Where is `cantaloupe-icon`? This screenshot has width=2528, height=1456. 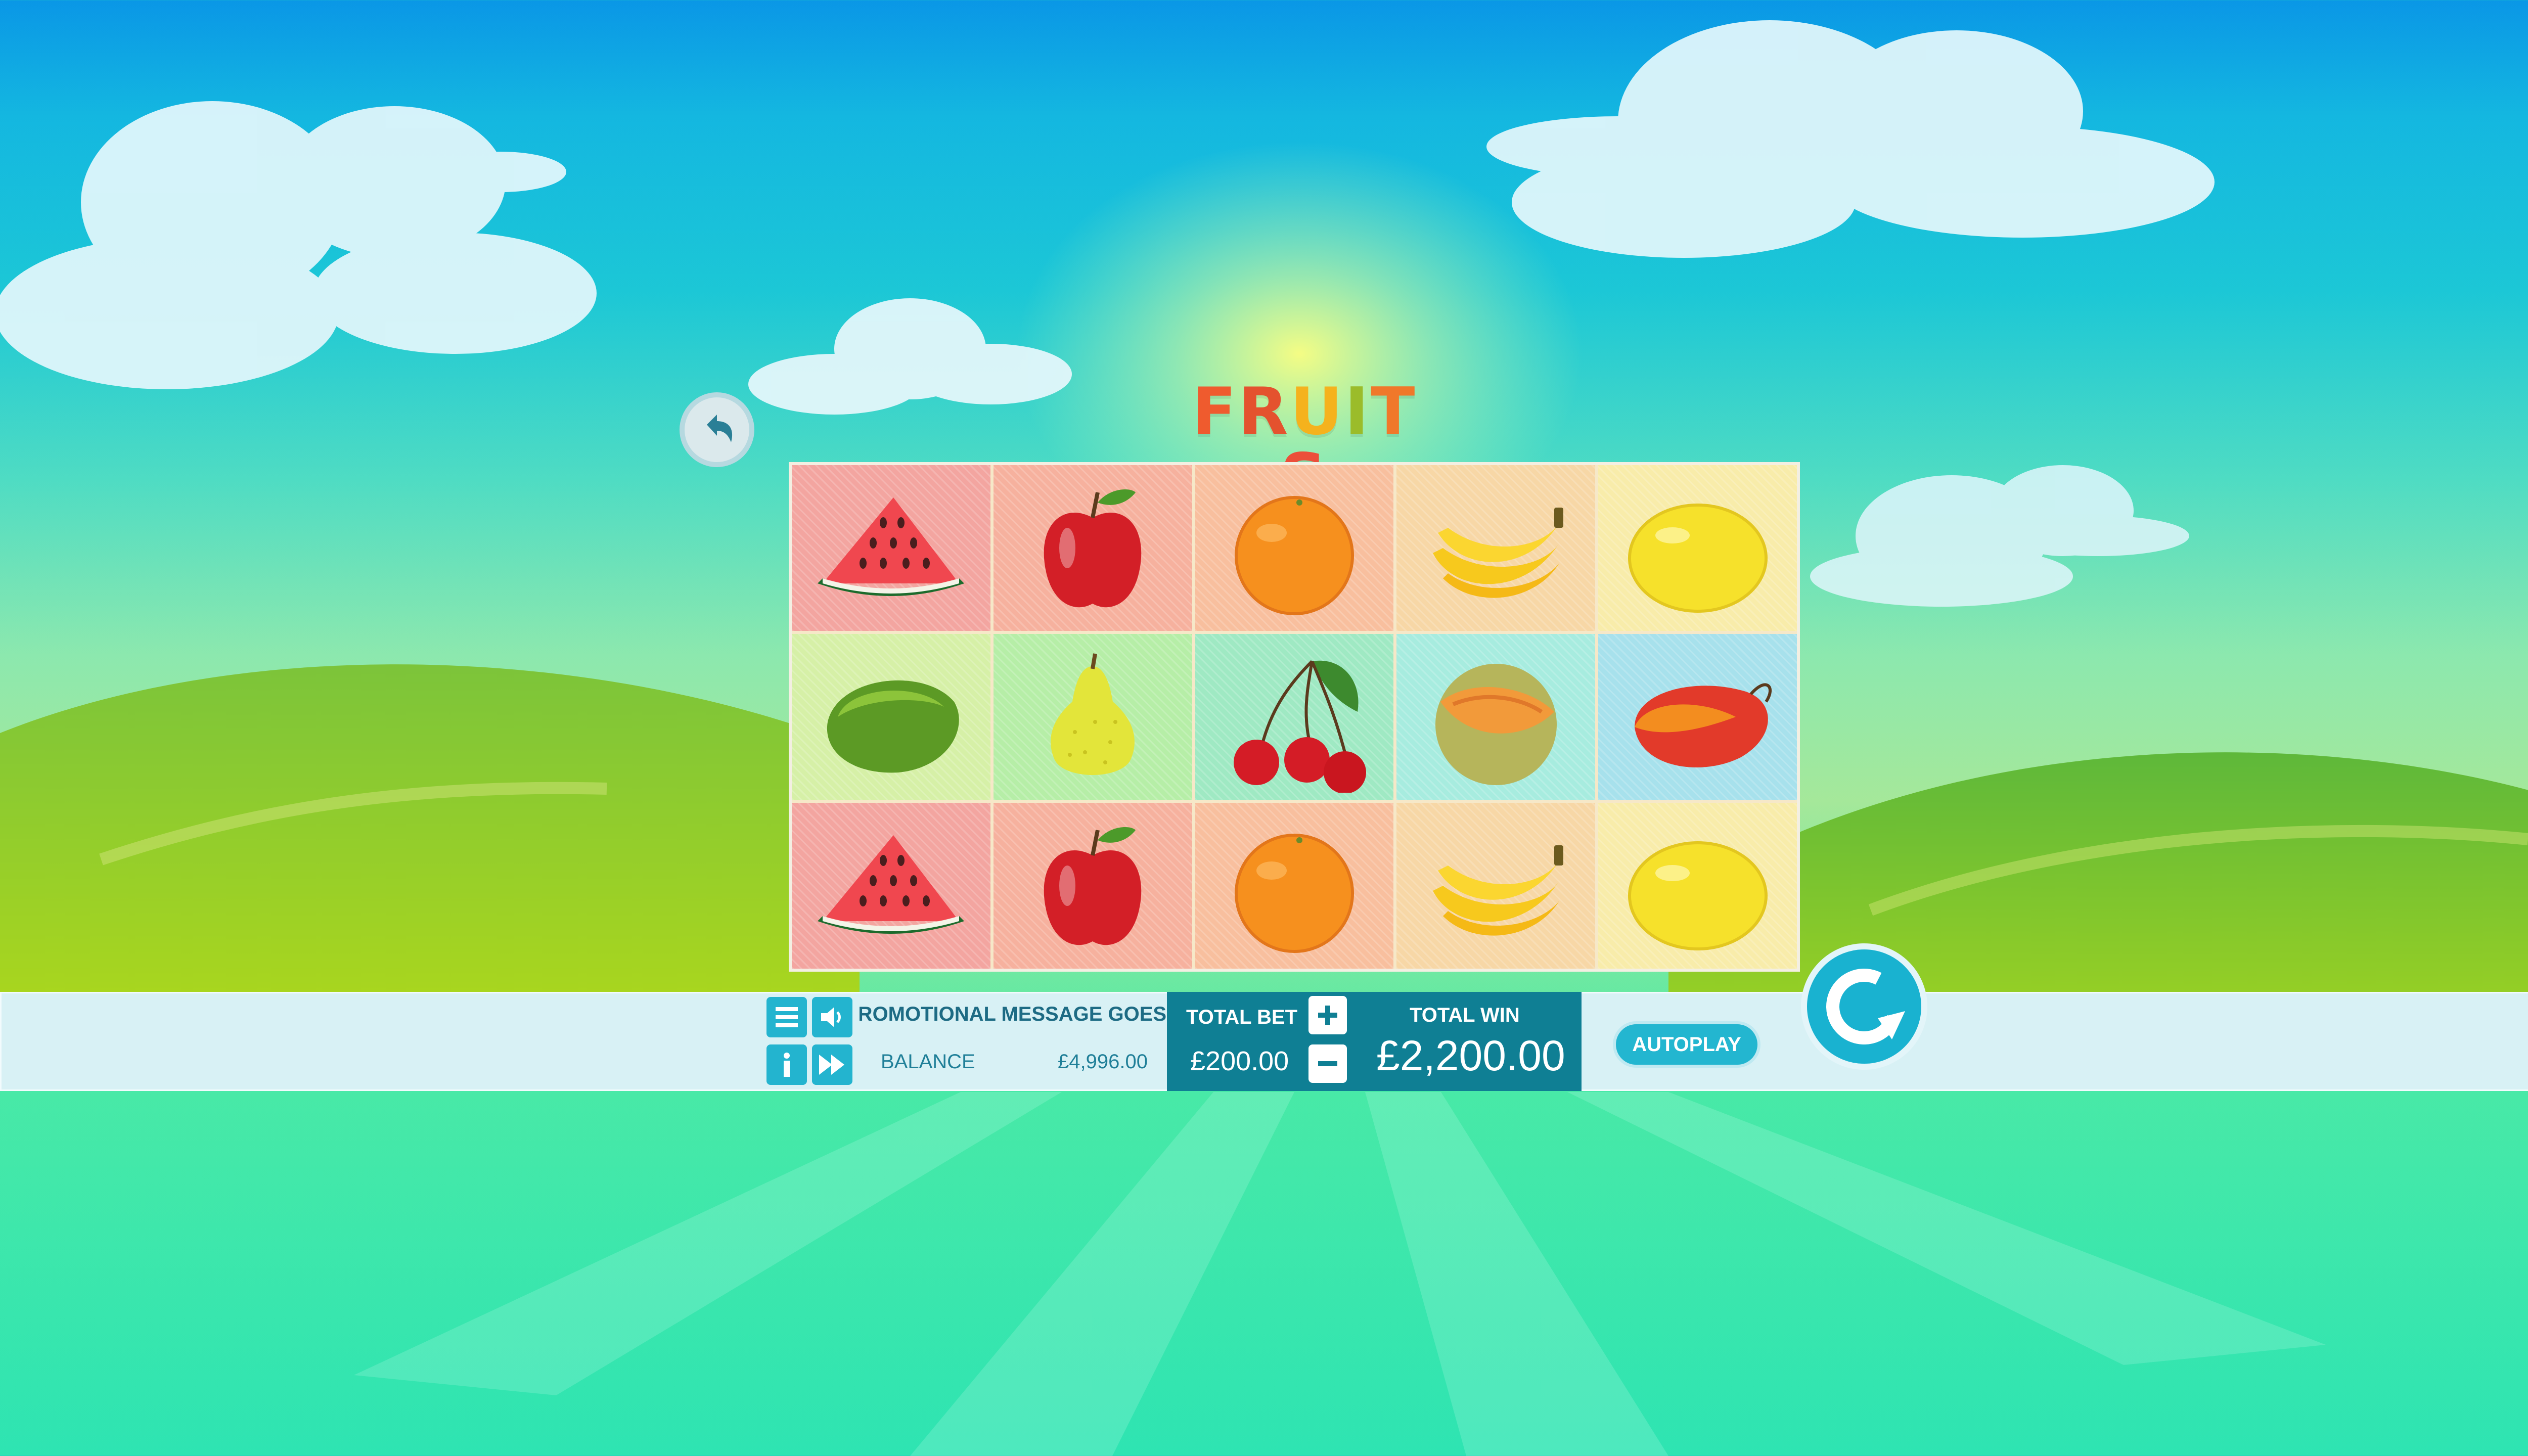
cantaloupe-icon is located at coordinates (1496, 724).